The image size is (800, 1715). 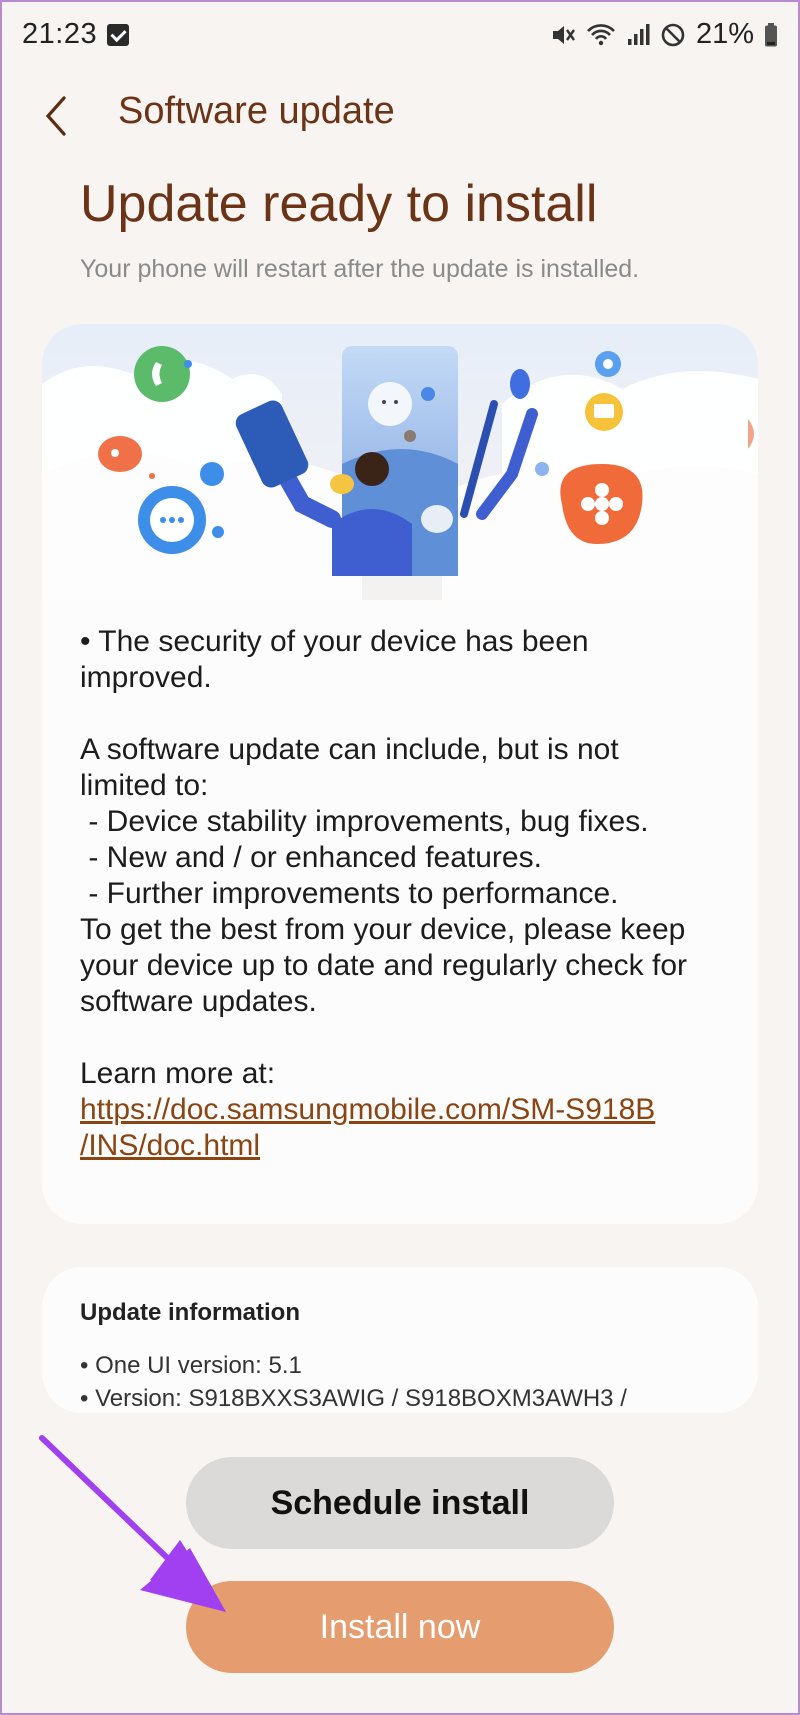 What do you see at coordinates (170, 1145) in the screenshot?
I see `learn-more-link: /INS/doc.html` at bounding box center [170, 1145].